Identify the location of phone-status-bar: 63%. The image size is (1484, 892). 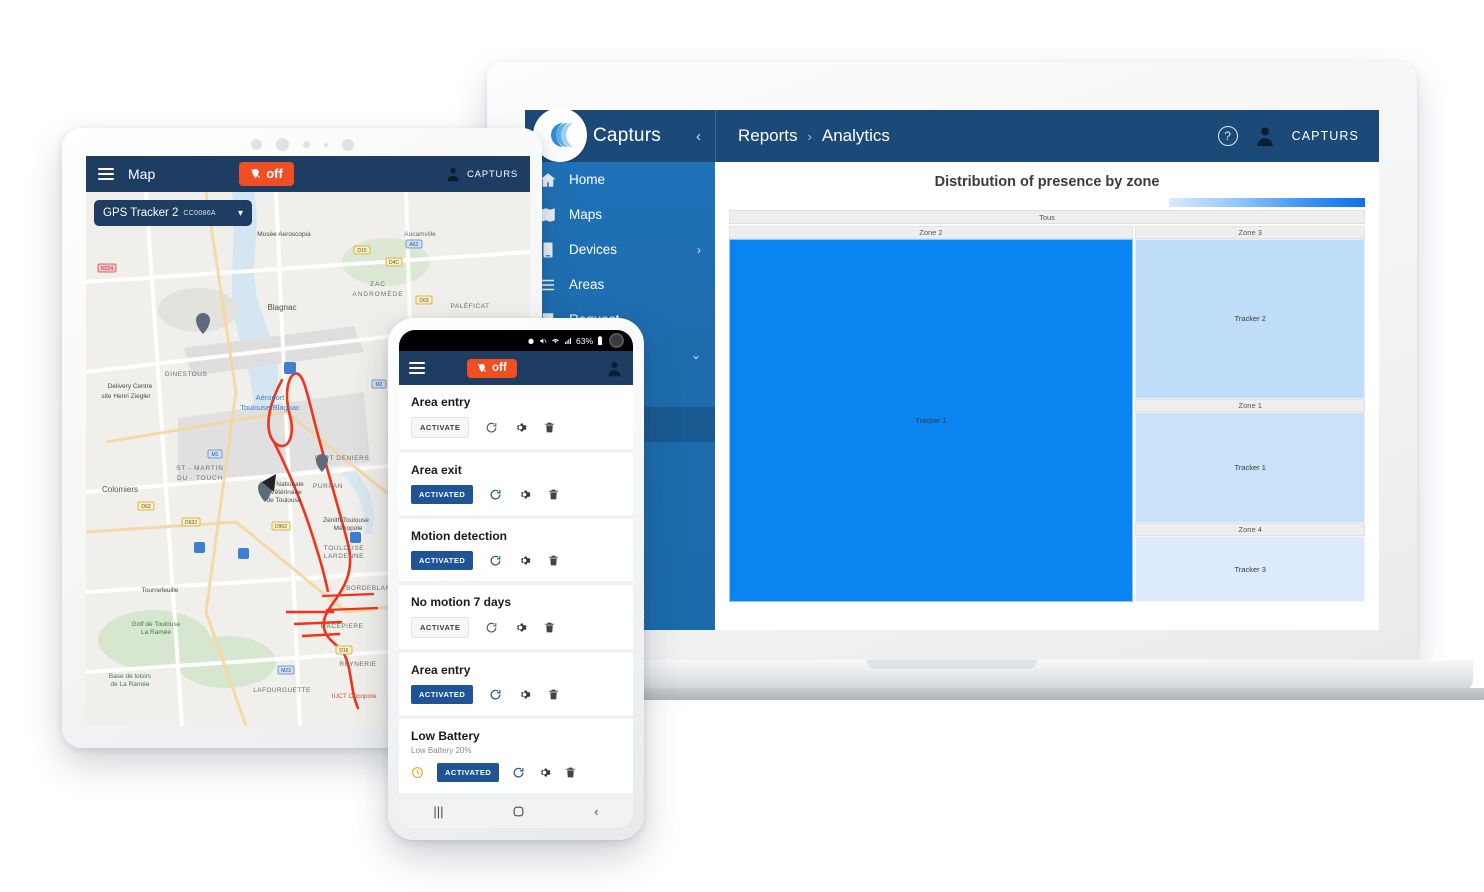
(516, 340).